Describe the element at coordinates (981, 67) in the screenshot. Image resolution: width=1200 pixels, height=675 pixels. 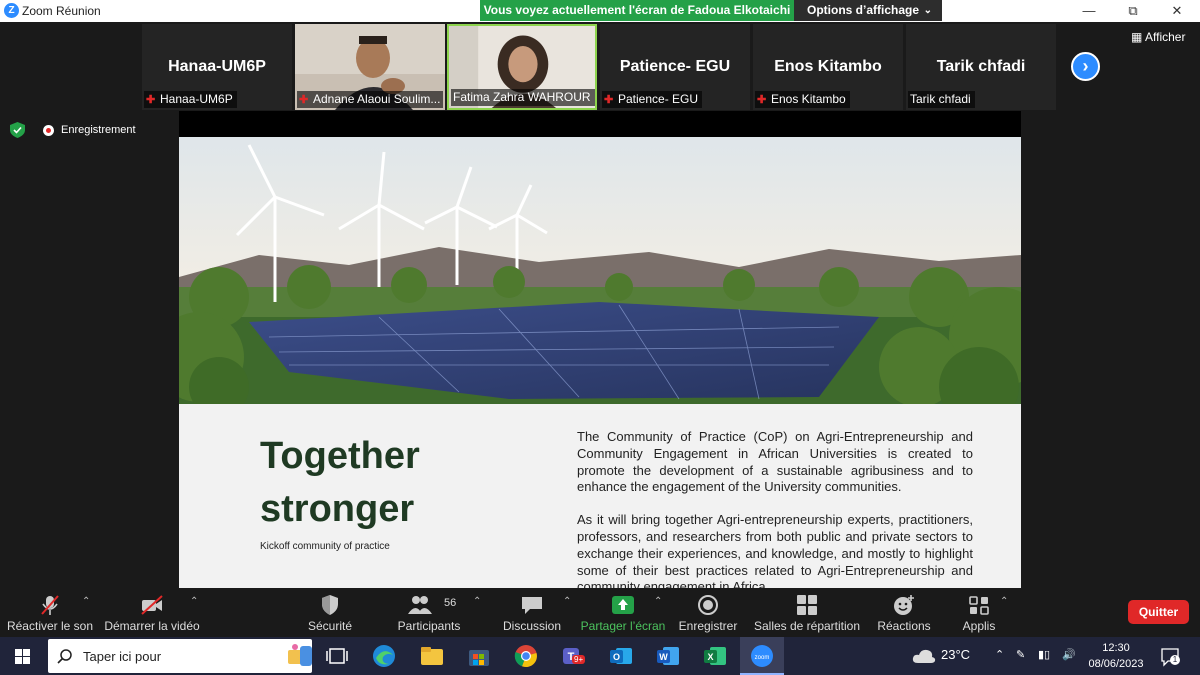
I see `participant-tile: Tarik chfadi Tarik chfadi` at that location.